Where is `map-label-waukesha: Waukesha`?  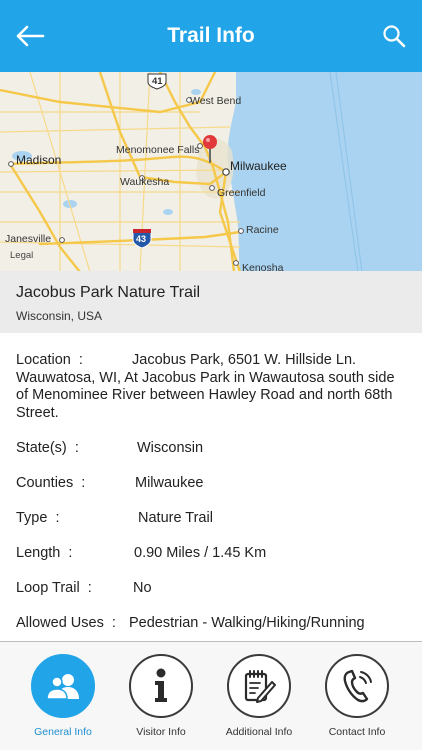 map-label-waukesha: Waukesha is located at coordinates (145, 182).